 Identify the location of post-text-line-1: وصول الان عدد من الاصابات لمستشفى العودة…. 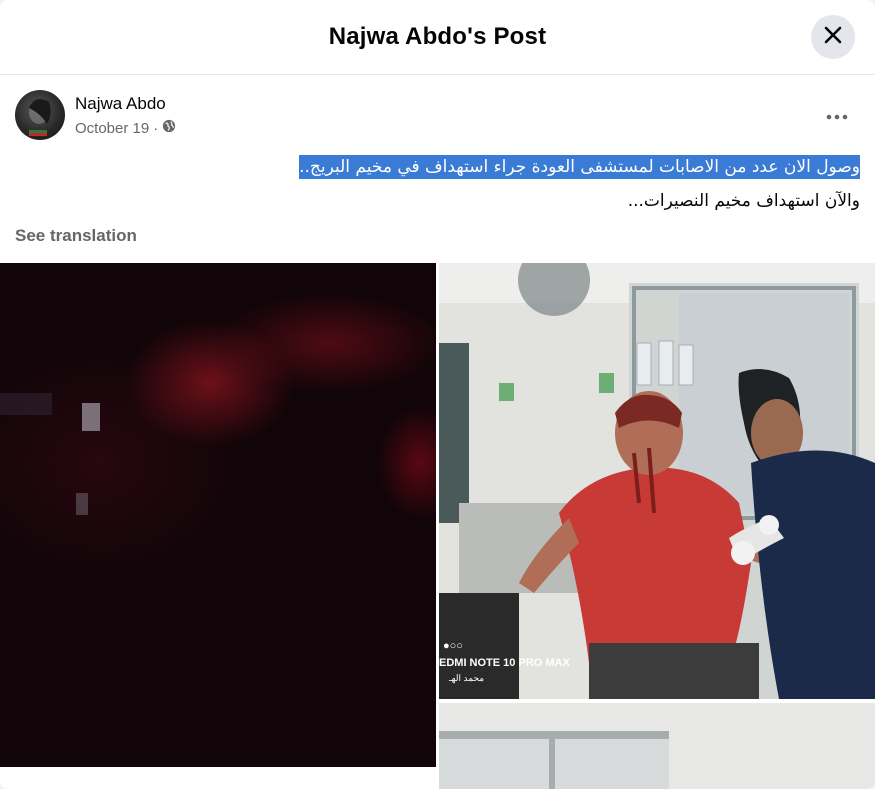
(579, 167).